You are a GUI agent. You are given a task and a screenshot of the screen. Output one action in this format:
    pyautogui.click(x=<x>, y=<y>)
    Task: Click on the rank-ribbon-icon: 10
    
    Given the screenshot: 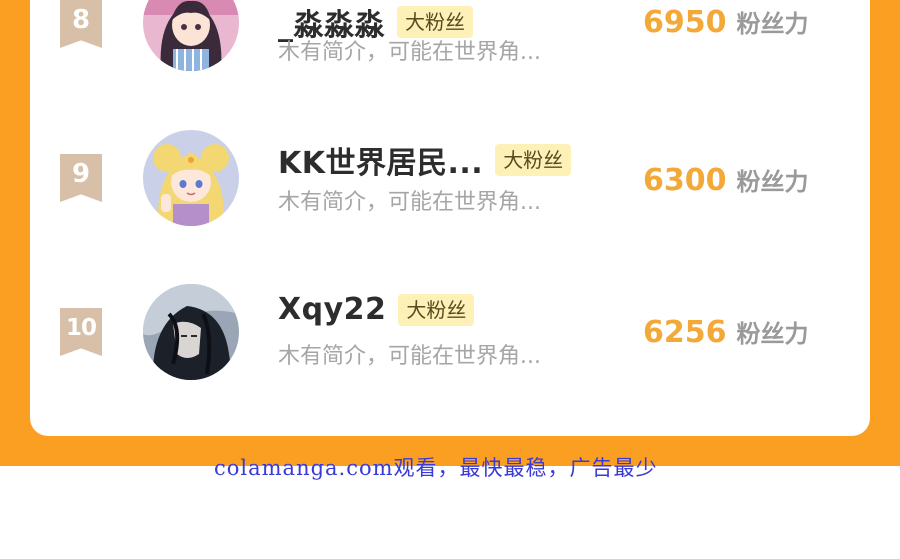 What is the action you would take?
    pyautogui.click(x=81, y=332)
    